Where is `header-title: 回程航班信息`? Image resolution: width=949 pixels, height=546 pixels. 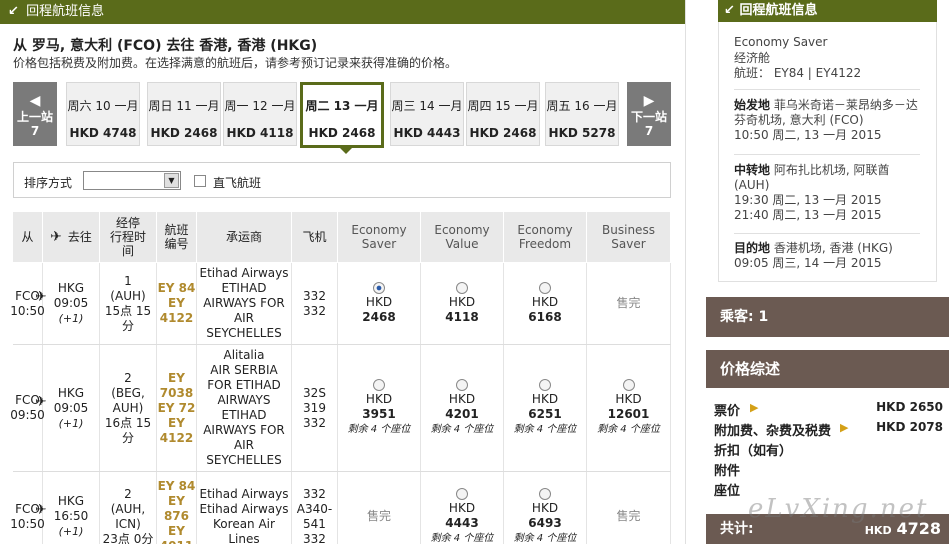
header-title: 回程航班信息 is located at coordinates (65, 11).